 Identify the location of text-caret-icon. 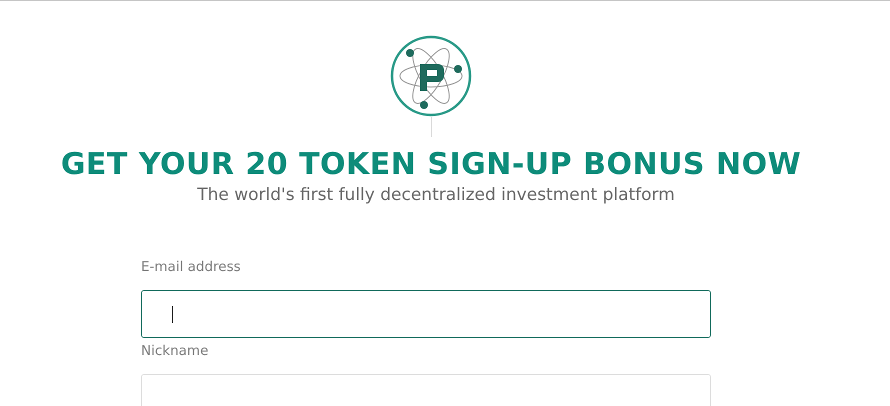
(172, 314).